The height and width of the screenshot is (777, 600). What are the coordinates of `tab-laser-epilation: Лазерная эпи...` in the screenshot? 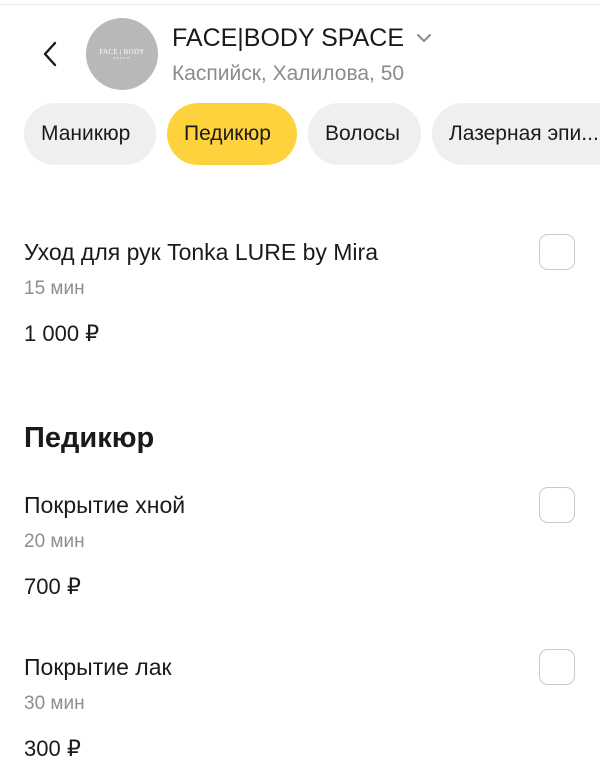 It's located at (516, 134).